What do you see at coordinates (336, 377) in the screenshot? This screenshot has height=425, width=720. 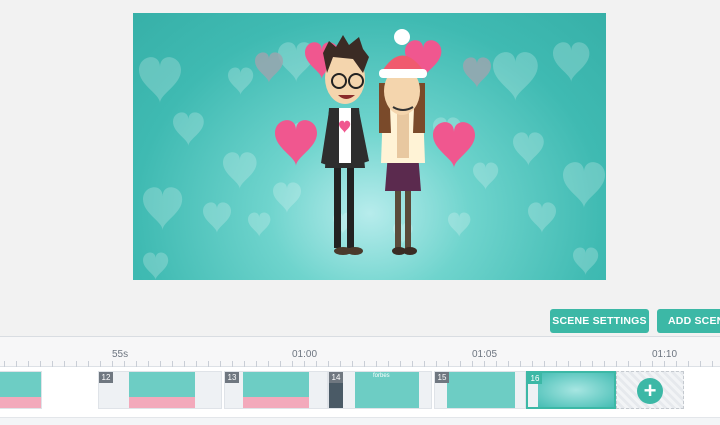 I see `scene-number: 14` at bounding box center [336, 377].